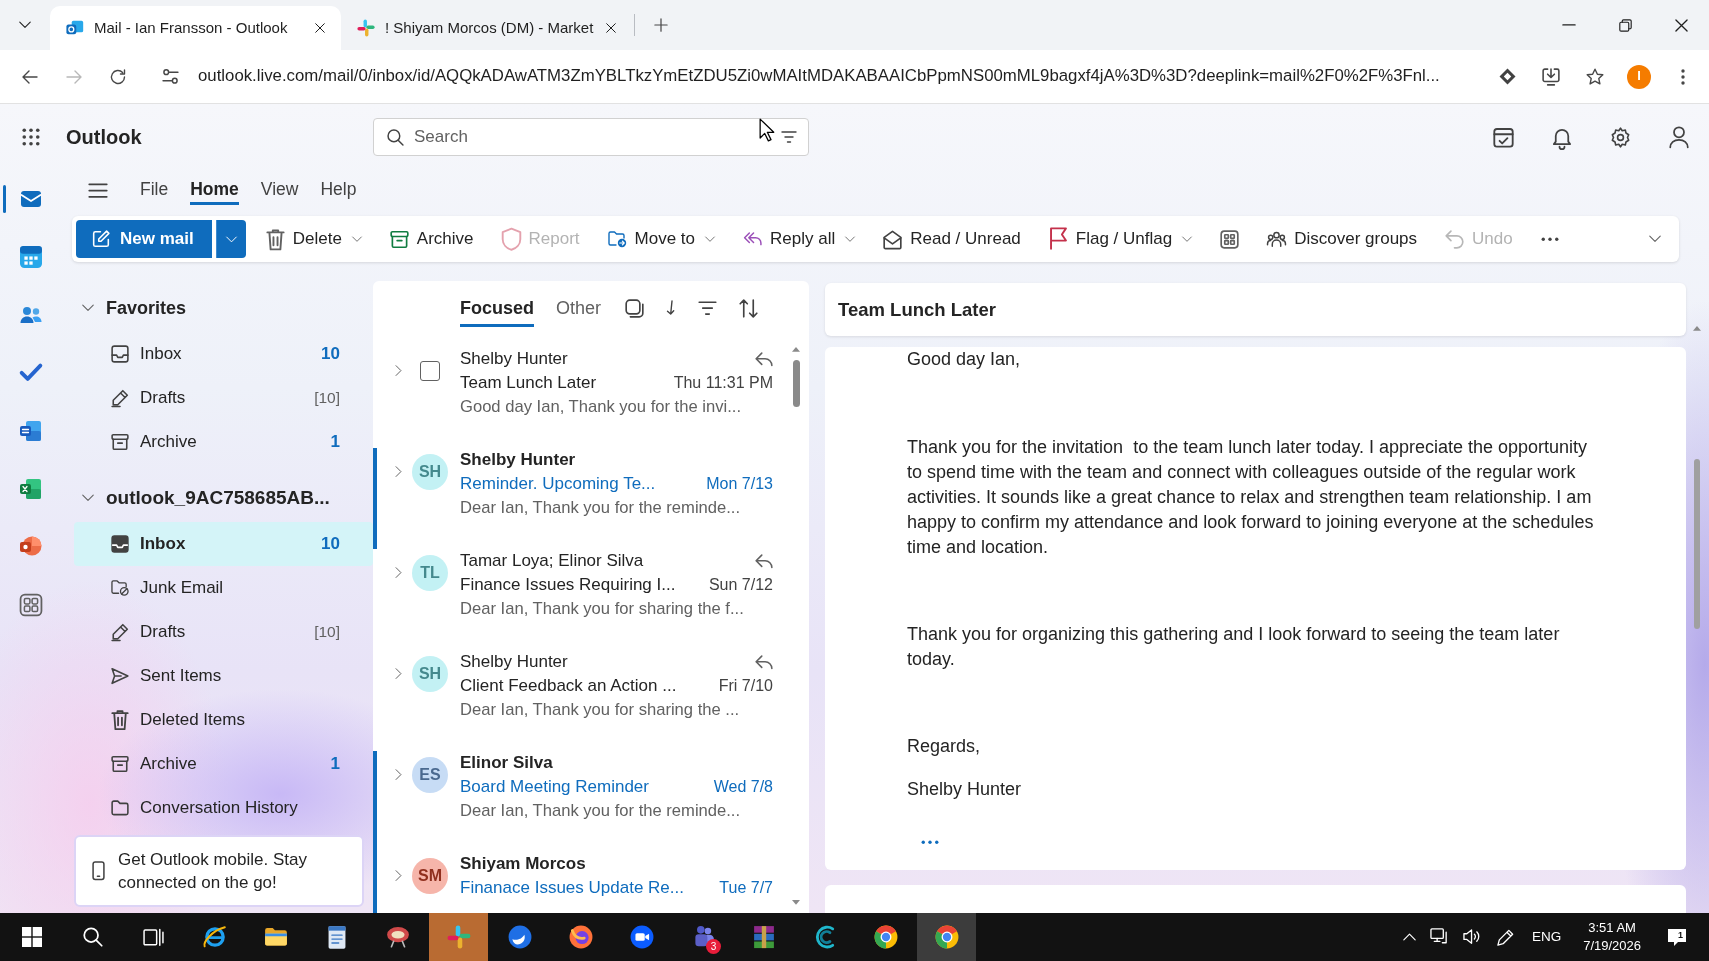  What do you see at coordinates (31, 605) in the screenshot?
I see `apps-icon` at bounding box center [31, 605].